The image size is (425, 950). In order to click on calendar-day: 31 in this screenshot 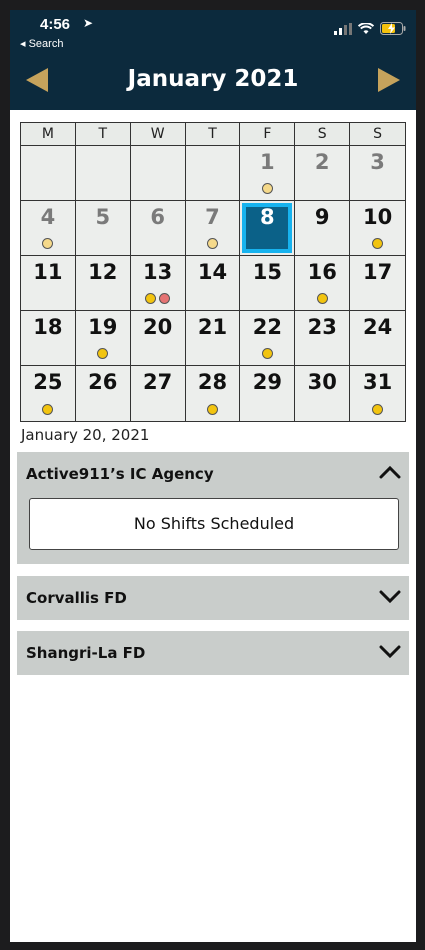, I will do `click(377, 393)`.